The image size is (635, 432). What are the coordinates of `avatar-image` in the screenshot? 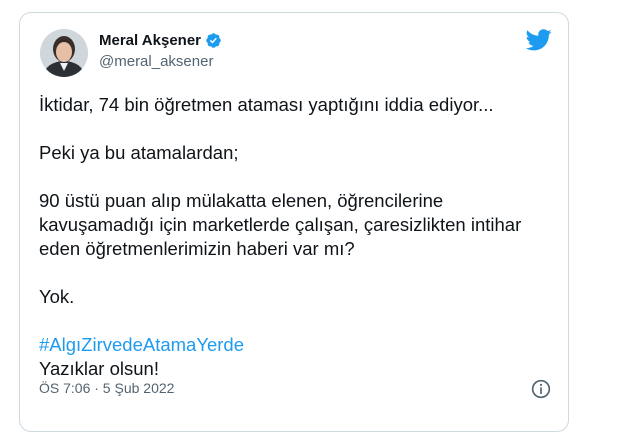 It's located at (64, 53).